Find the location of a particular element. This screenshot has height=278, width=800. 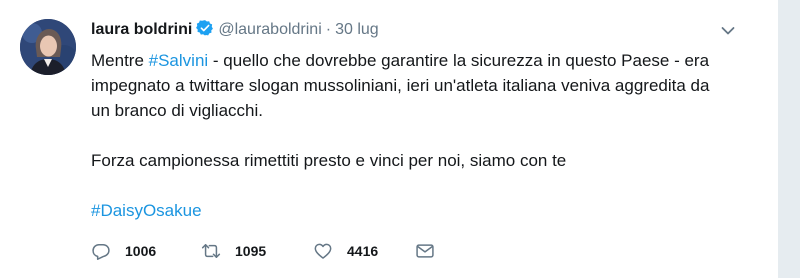

retweet-button: 1095 is located at coordinates (257, 251).